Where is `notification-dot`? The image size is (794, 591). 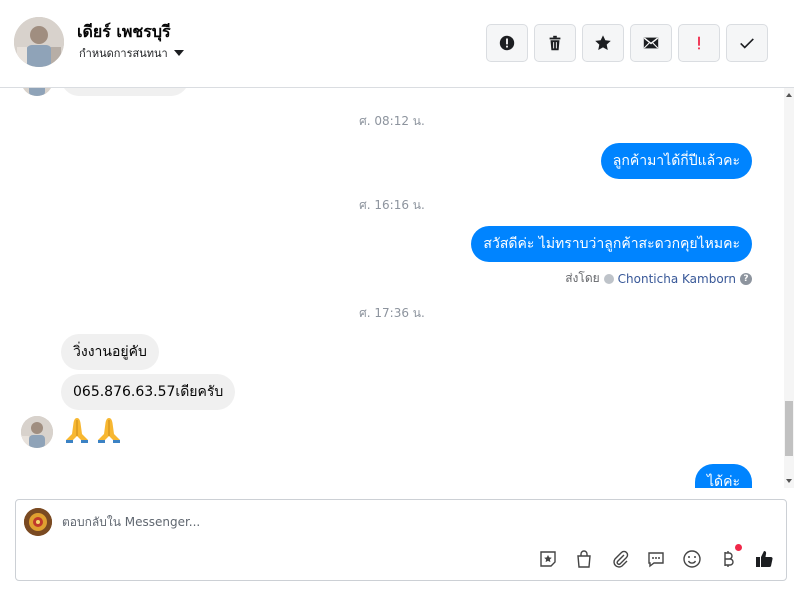 notification-dot is located at coordinates (738, 547).